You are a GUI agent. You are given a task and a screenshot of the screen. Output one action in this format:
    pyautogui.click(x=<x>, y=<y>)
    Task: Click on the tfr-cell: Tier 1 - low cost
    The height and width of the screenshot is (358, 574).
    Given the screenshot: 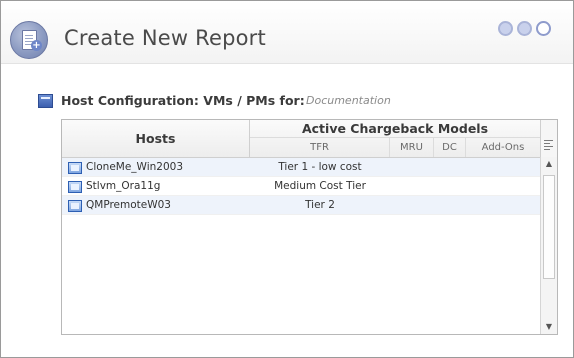 What is the action you would take?
    pyautogui.click(x=320, y=167)
    